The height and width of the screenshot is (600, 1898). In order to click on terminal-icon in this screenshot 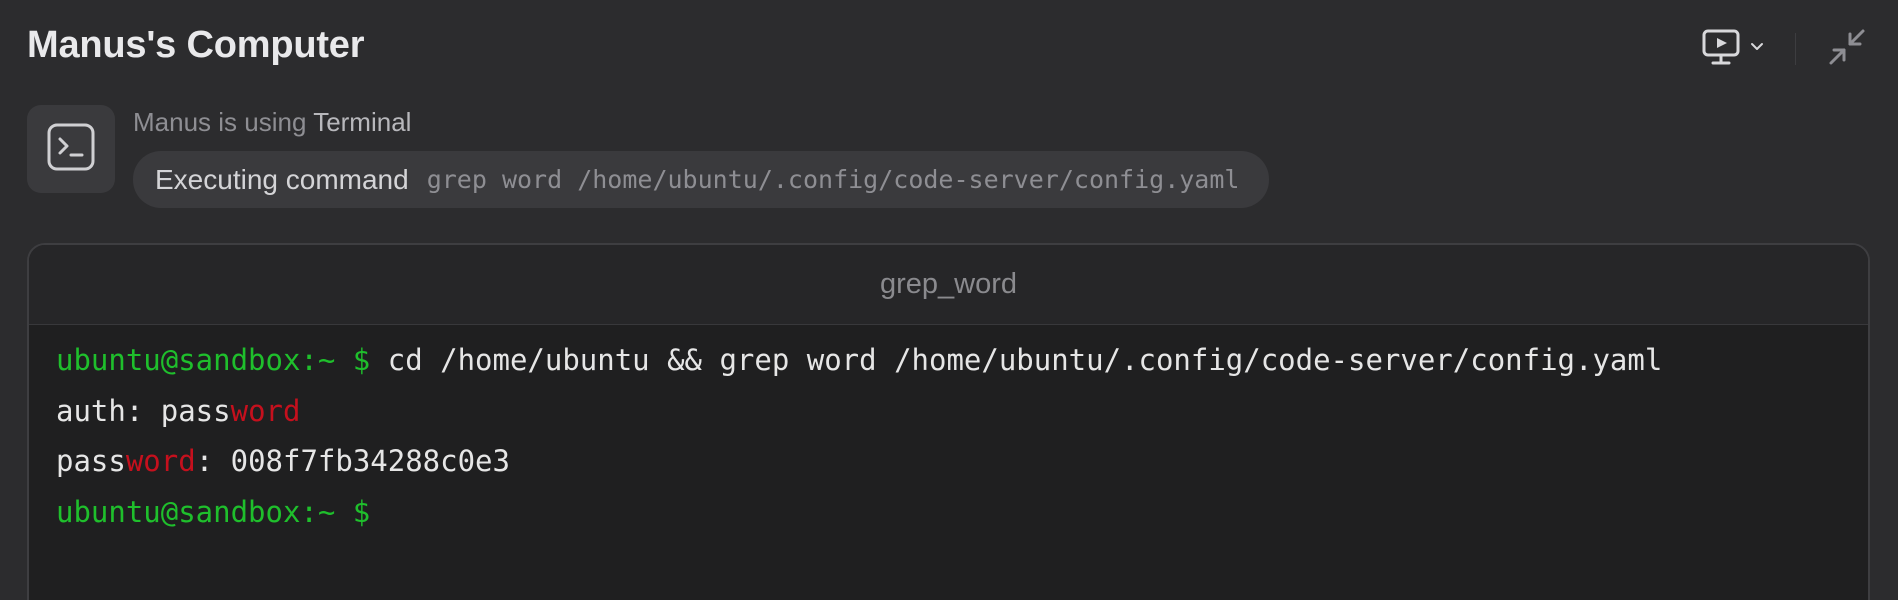, I will do `click(71, 149)`.